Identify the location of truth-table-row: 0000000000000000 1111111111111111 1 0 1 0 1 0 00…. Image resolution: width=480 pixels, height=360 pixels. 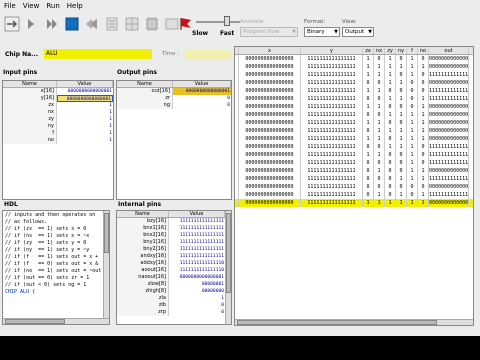
(354, 59).